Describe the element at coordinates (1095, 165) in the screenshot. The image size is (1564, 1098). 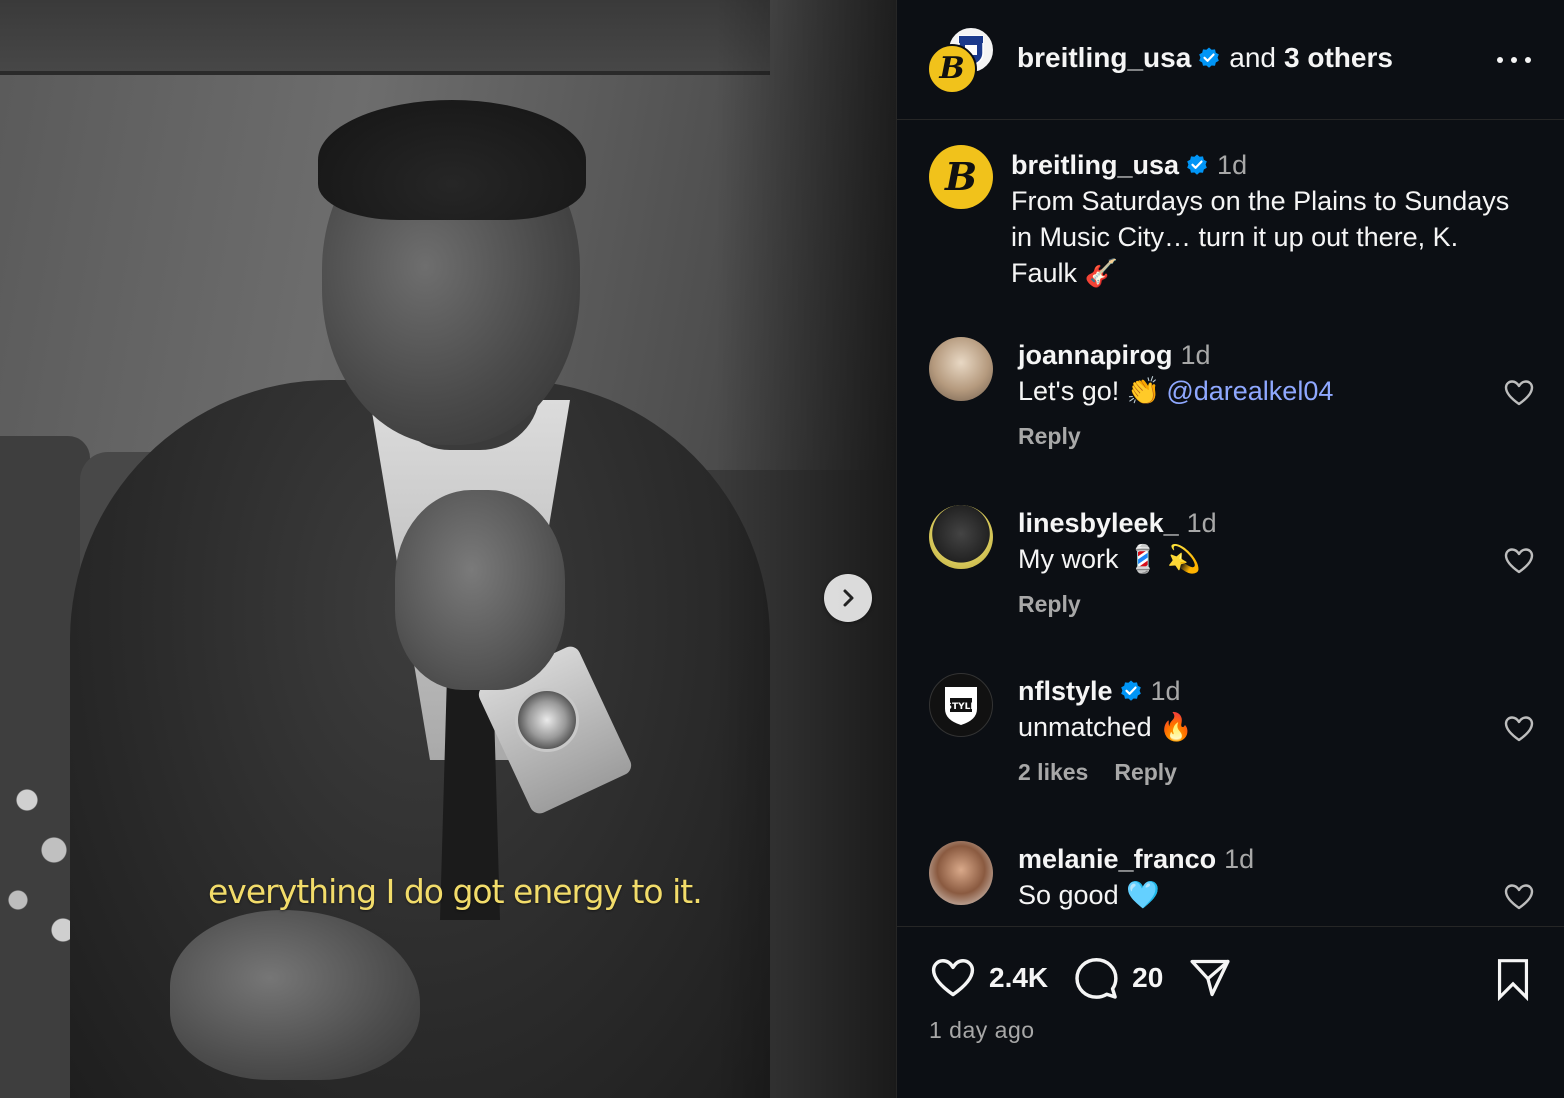
I see `caption-username: breitling_usa` at that location.